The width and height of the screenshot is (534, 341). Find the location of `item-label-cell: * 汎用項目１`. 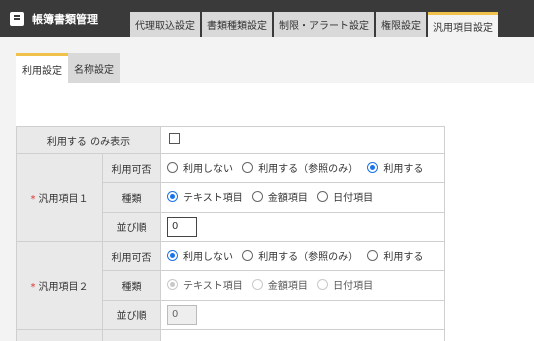

item-label-cell: * 汎用項目１ is located at coordinates (59, 197).